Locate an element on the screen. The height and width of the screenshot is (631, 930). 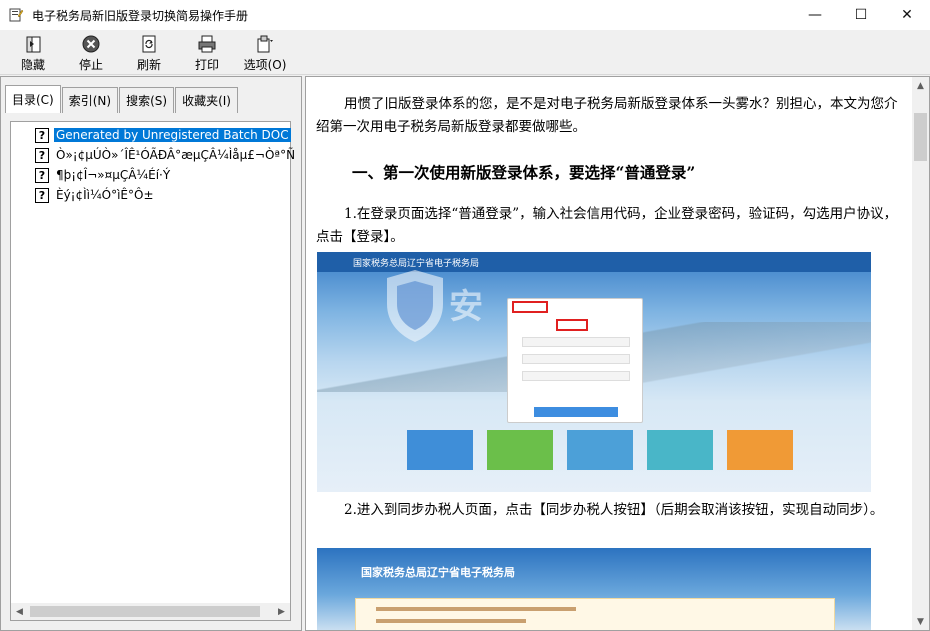
service-tiles is located at coordinates (600, 450).